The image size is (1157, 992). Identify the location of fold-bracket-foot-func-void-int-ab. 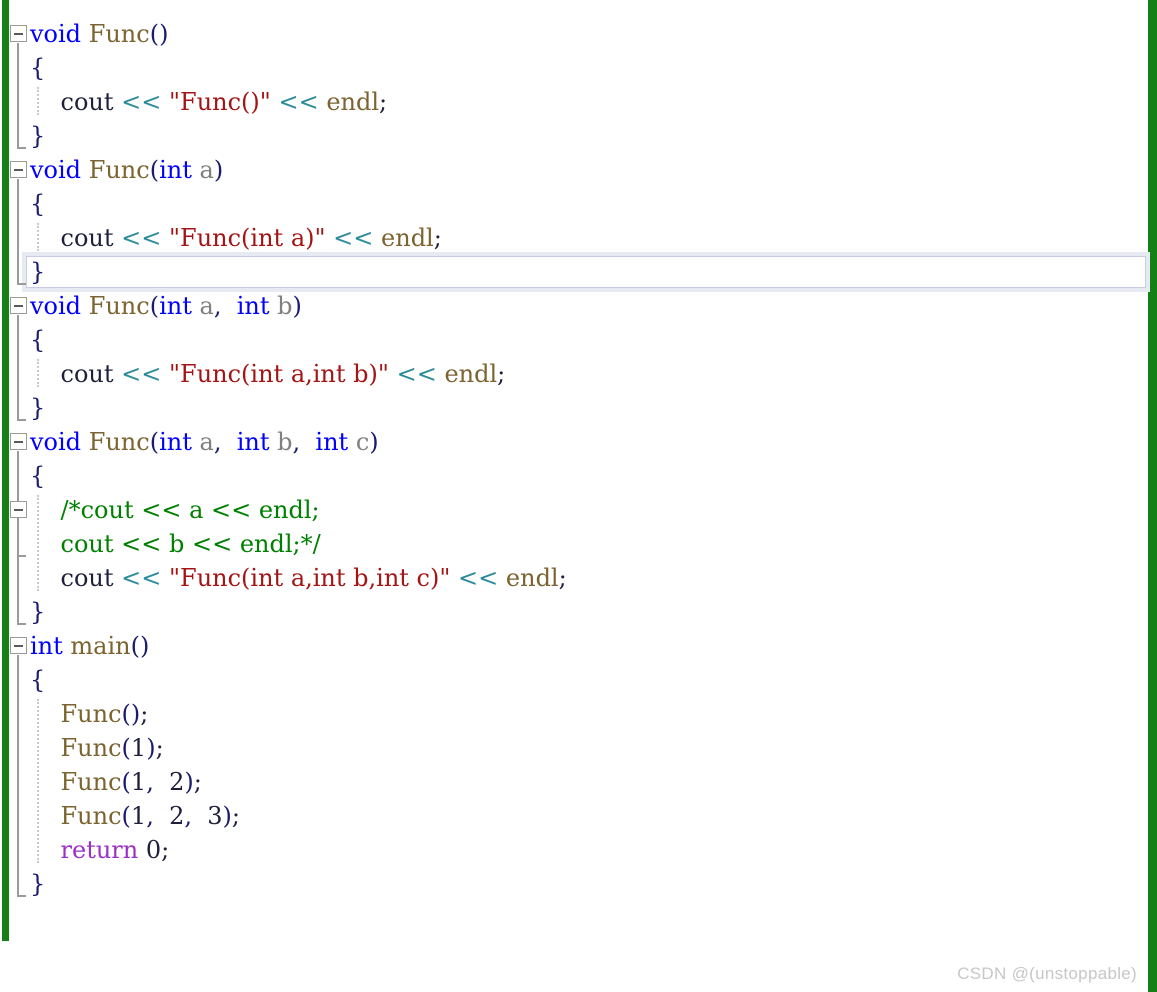
(21, 420).